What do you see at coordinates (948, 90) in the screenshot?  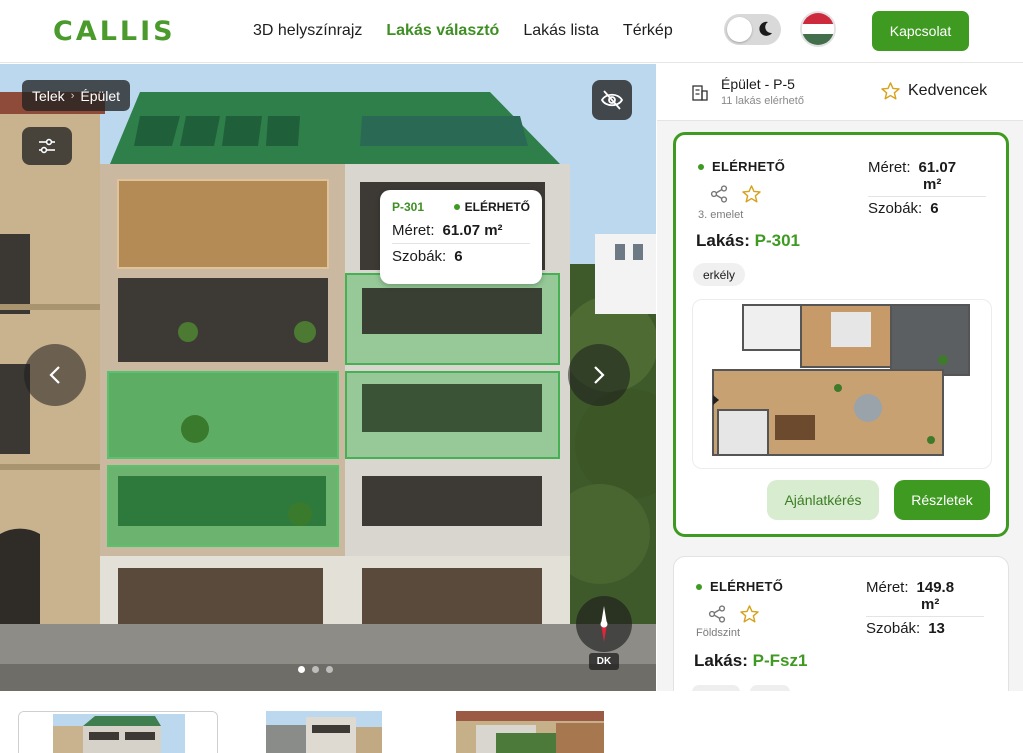 I see `favorites-label: Kedvencek` at bounding box center [948, 90].